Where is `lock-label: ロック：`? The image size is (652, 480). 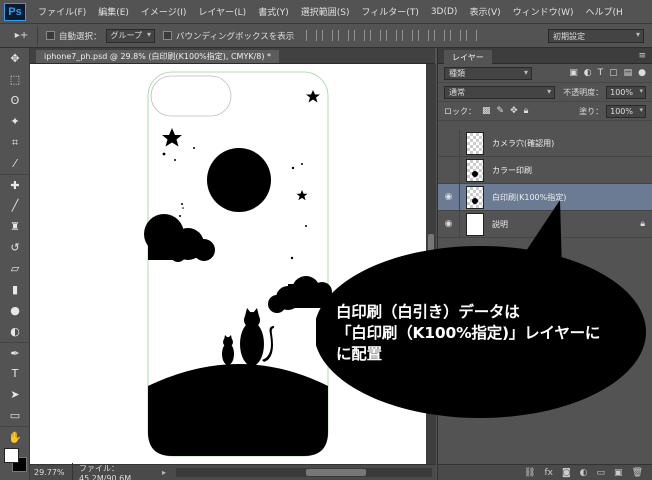 lock-label: ロック： is located at coordinates (460, 111).